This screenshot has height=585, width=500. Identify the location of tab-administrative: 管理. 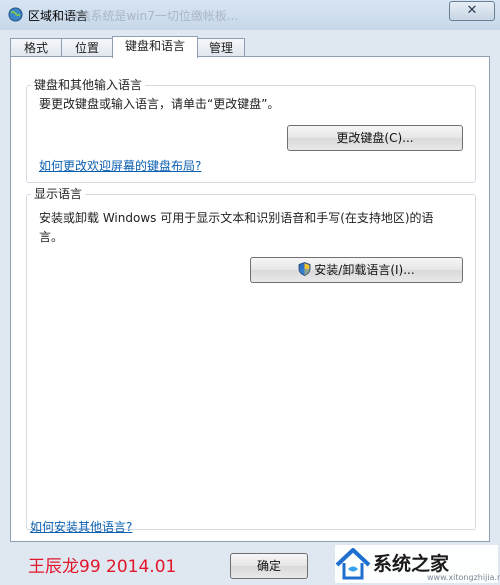
(221, 47).